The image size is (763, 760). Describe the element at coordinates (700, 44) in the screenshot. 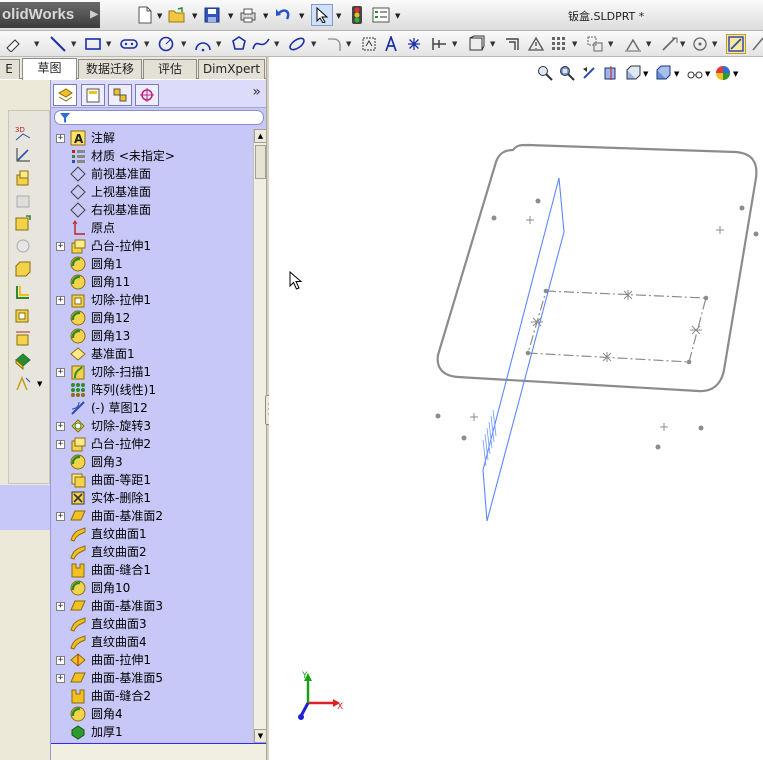

I see `quick-snaps-button` at that location.